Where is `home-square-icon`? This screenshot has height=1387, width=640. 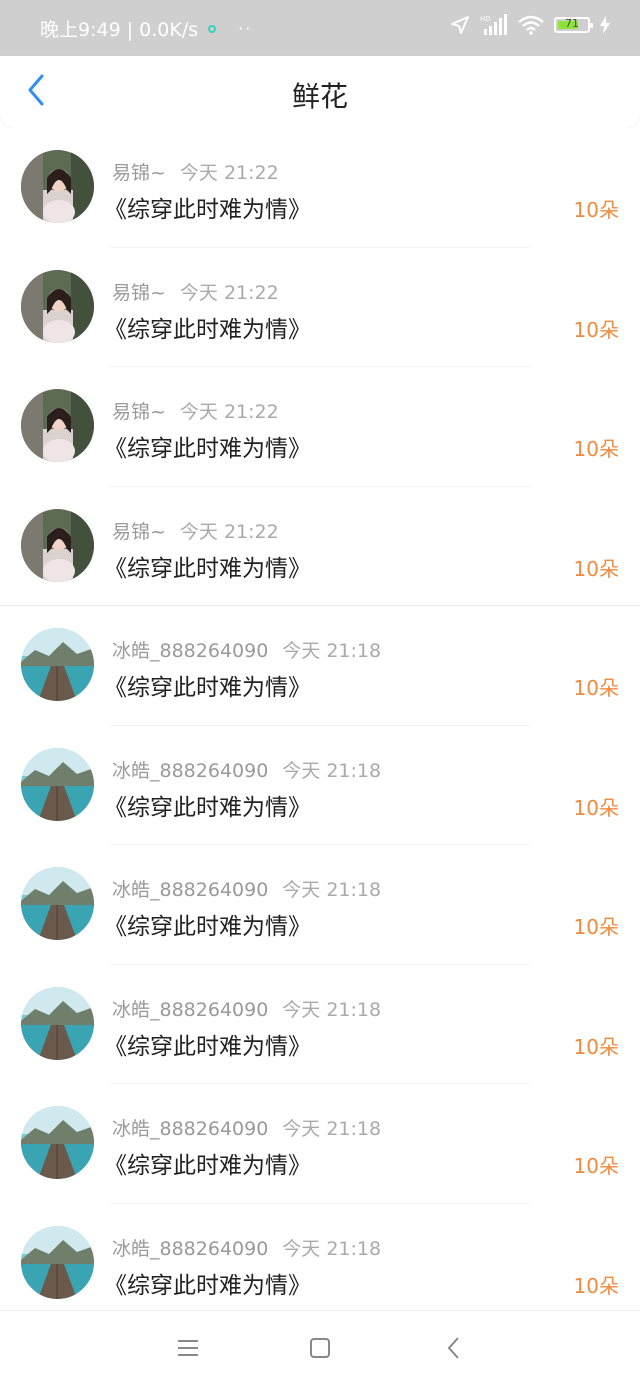 home-square-icon is located at coordinates (320, 1350).